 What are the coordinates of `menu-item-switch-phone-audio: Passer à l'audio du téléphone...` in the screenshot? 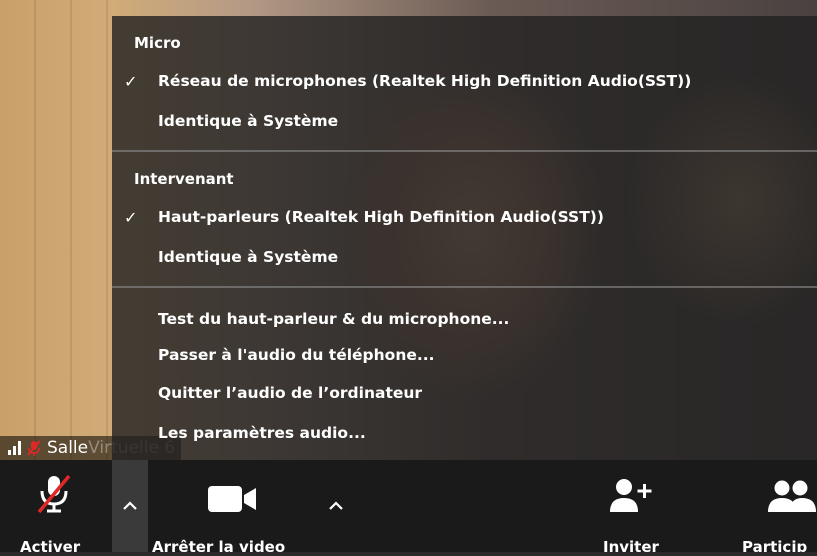 It's located at (296, 355).